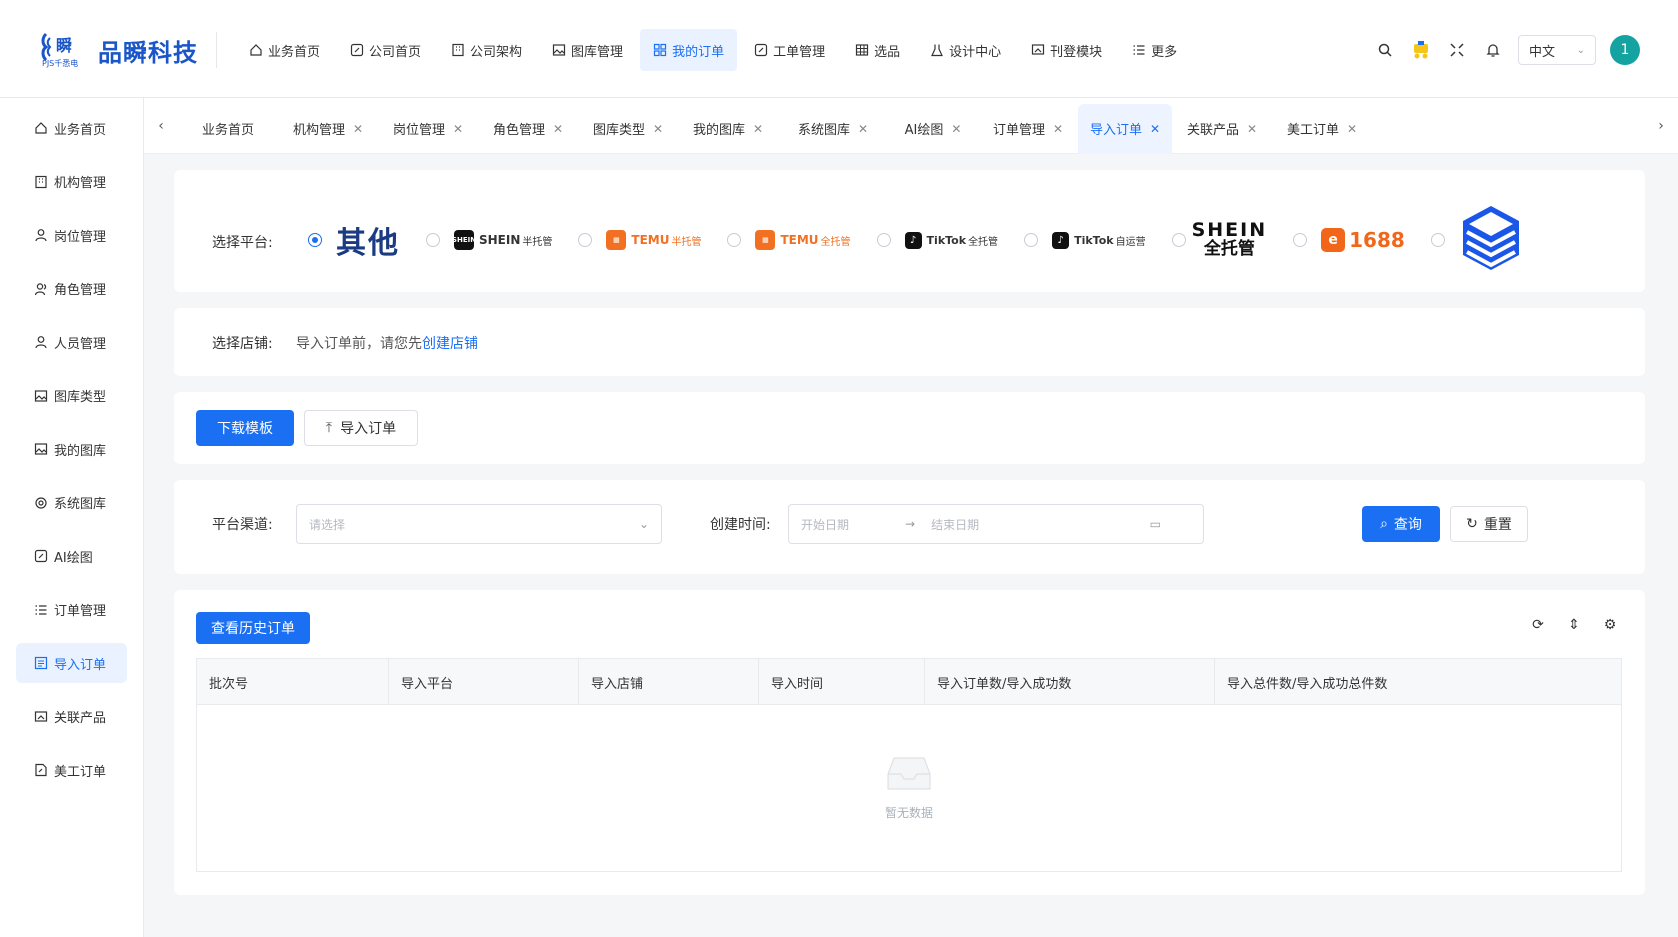 The height and width of the screenshot is (937, 1678). What do you see at coordinates (71, 556) in the screenshot?
I see `sidebar-item-8: AI绘图` at bounding box center [71, 556].